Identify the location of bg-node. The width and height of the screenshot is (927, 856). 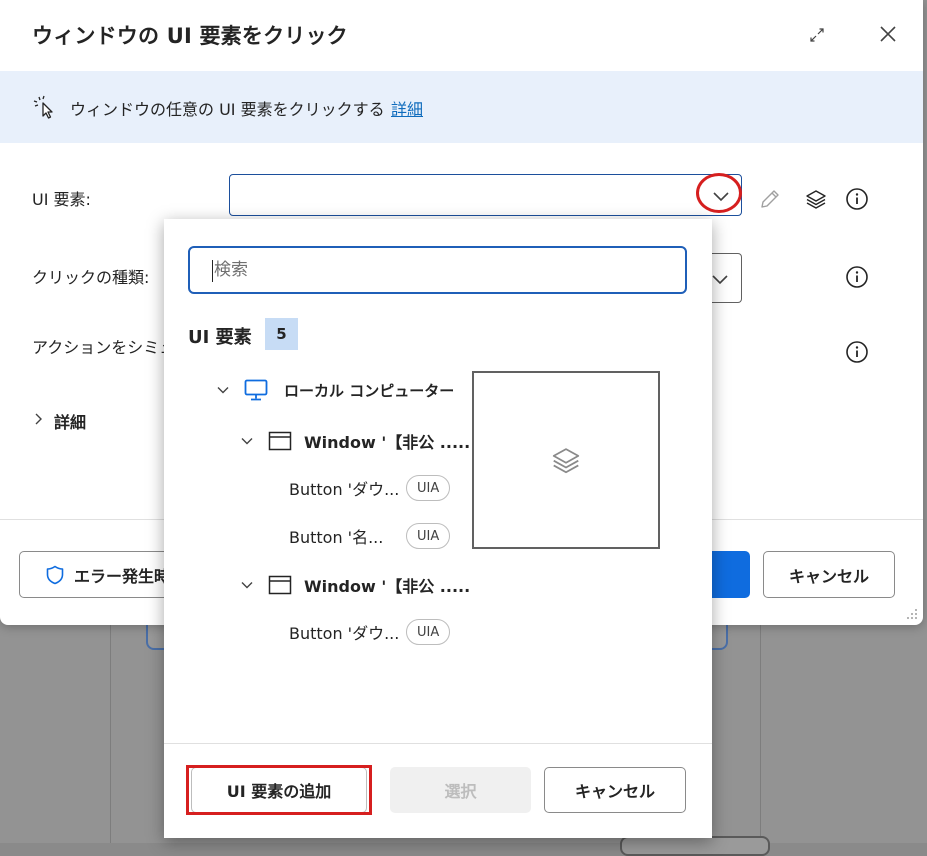
(695, 846).